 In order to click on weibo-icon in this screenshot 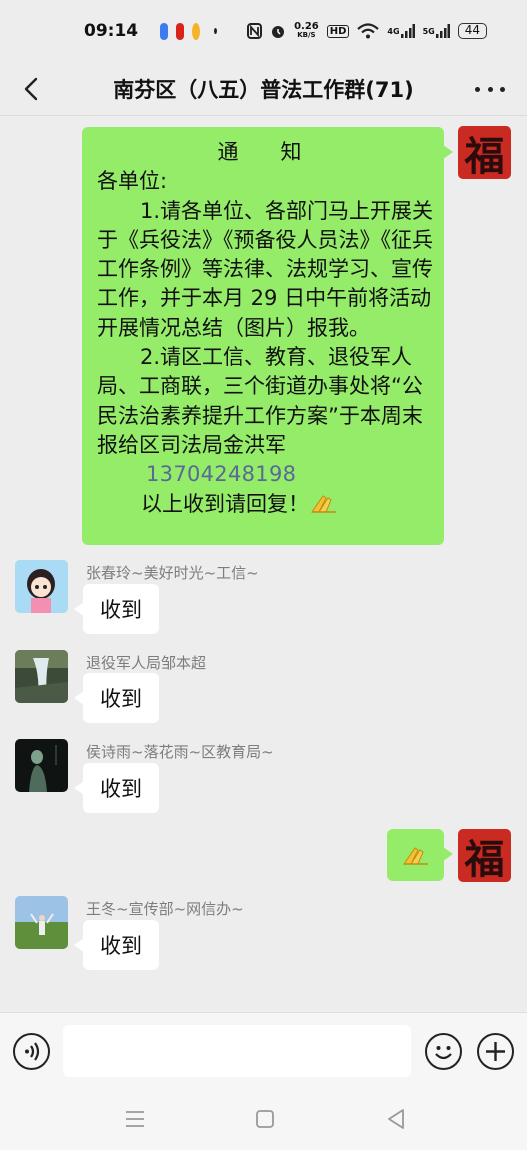, I will do `click(196, 31)`.